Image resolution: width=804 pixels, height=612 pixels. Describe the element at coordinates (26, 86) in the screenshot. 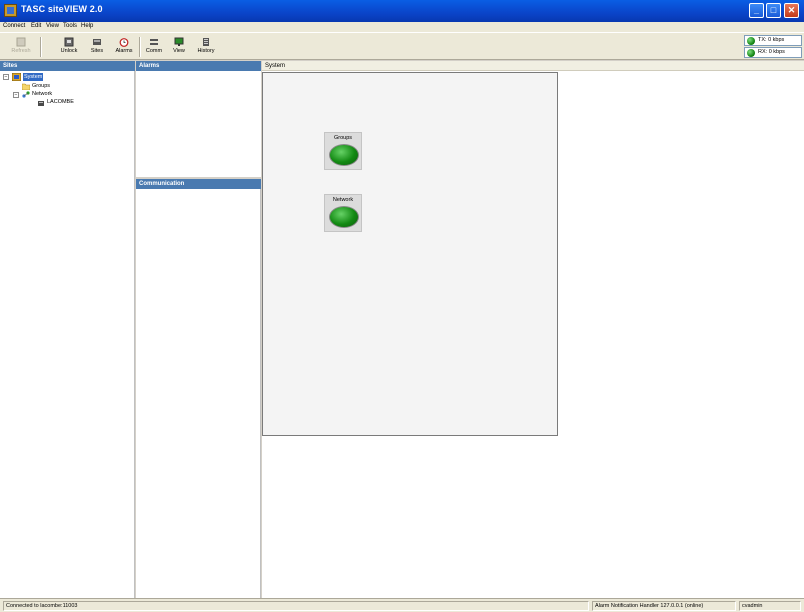

I see `folder-icon` at that location.